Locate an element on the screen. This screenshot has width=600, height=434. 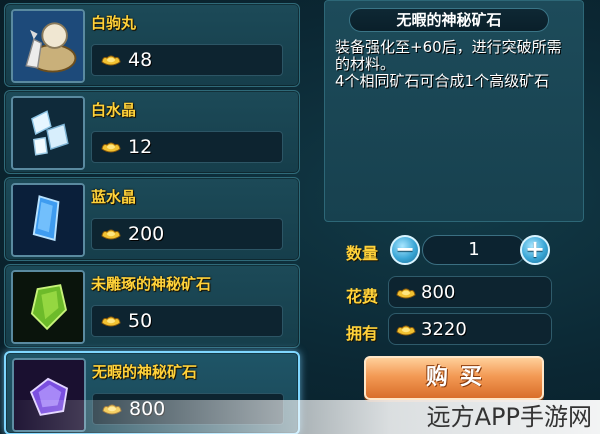
list-item: 蓝水晶 200 is located at coordinates (152, 219).